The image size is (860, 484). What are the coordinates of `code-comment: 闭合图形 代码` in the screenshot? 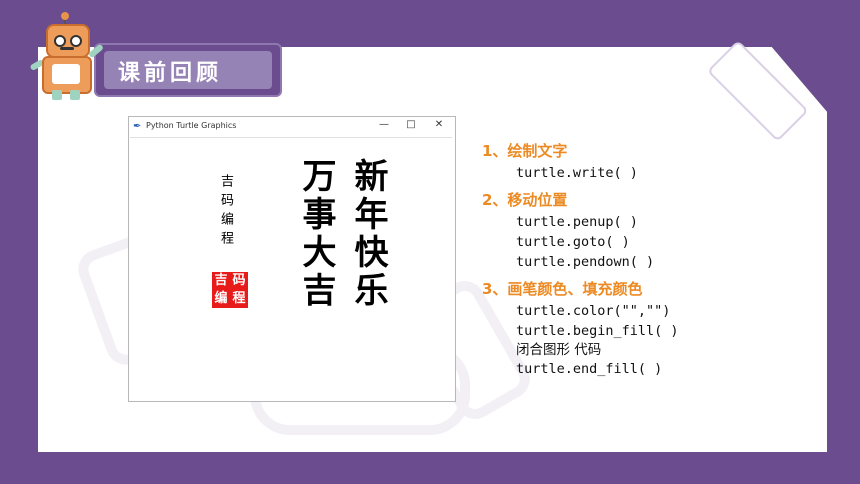 It's located at (559, 350).